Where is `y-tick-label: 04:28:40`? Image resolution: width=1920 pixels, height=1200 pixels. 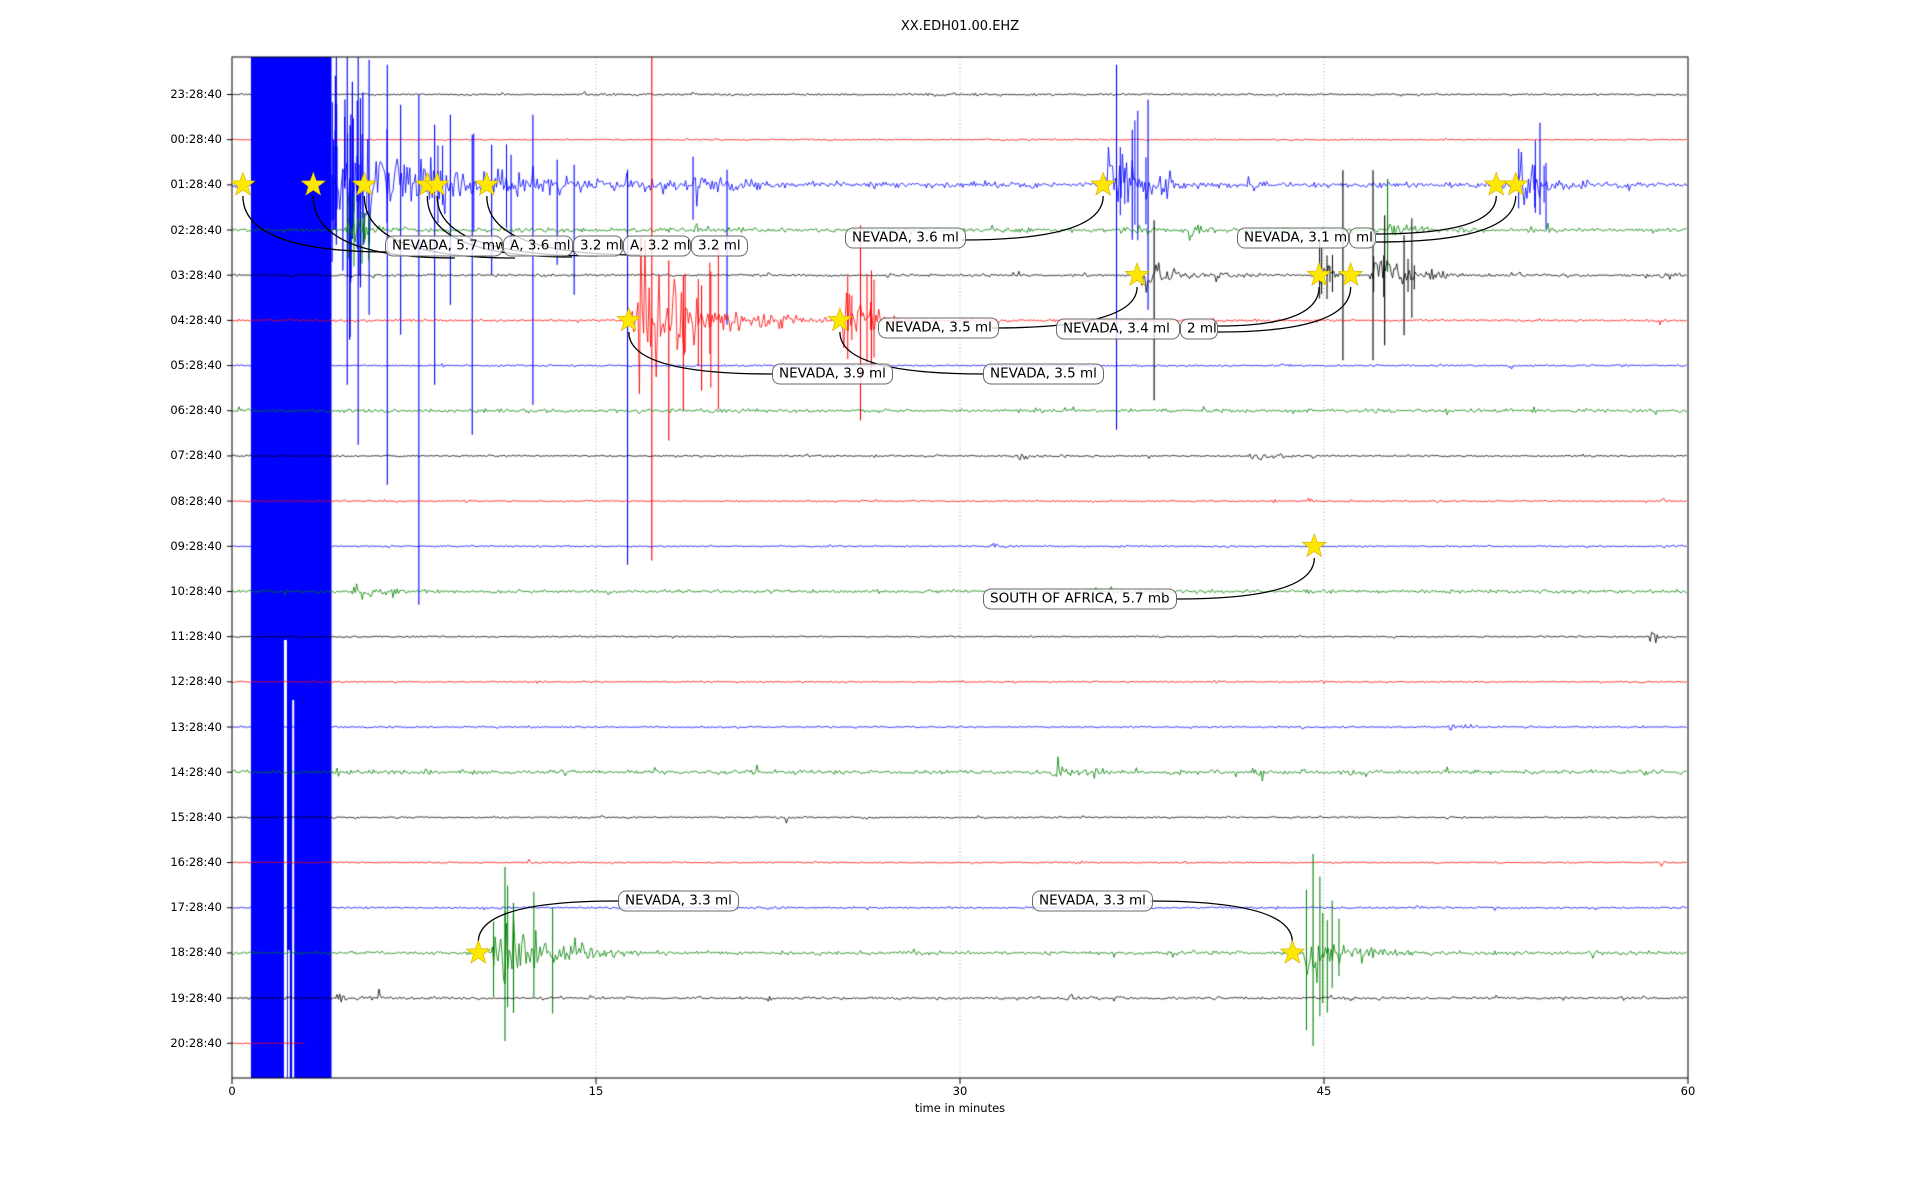
y-tick-label: 04:28:40 is located at coordinates (196, 319).